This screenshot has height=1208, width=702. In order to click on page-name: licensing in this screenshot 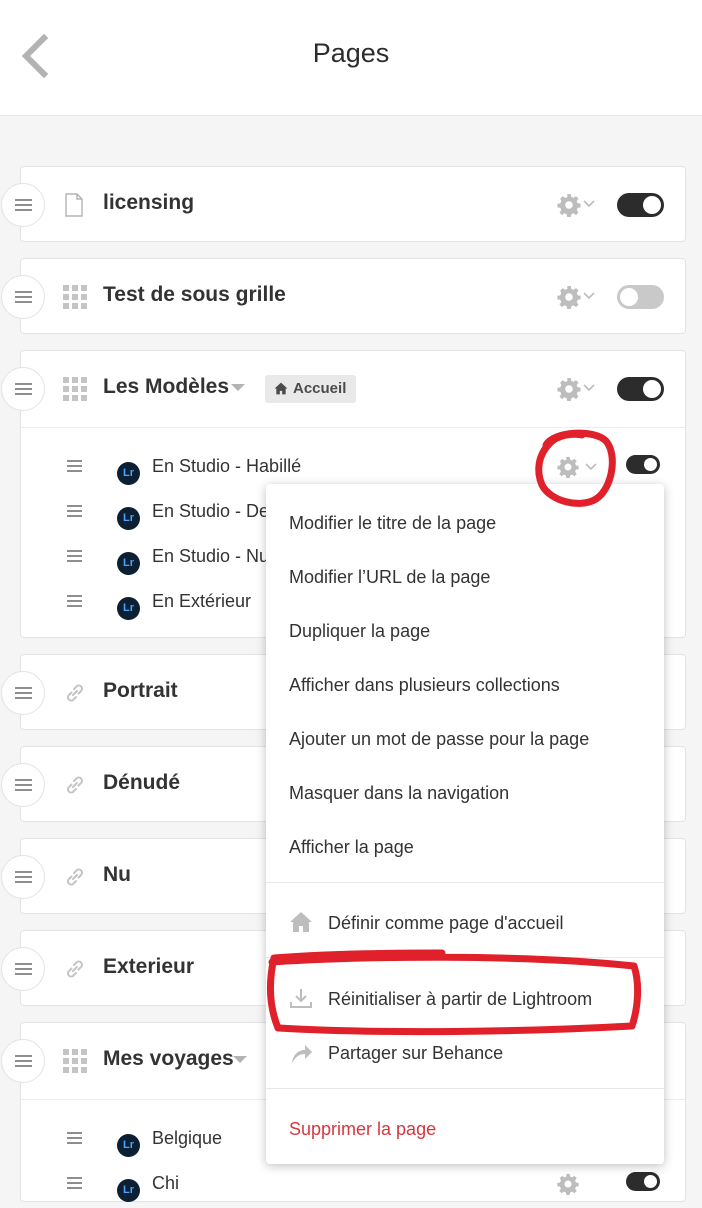, I will do `click(149, 202)`.